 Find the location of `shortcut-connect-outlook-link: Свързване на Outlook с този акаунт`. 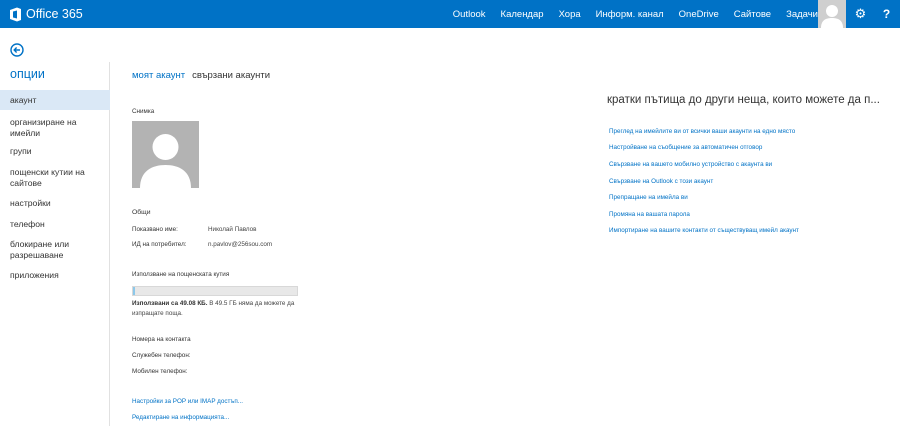

shortcut-connect-outlook-link: Свързване на Outlook с този акаунт is located at coordinates (661, 181).